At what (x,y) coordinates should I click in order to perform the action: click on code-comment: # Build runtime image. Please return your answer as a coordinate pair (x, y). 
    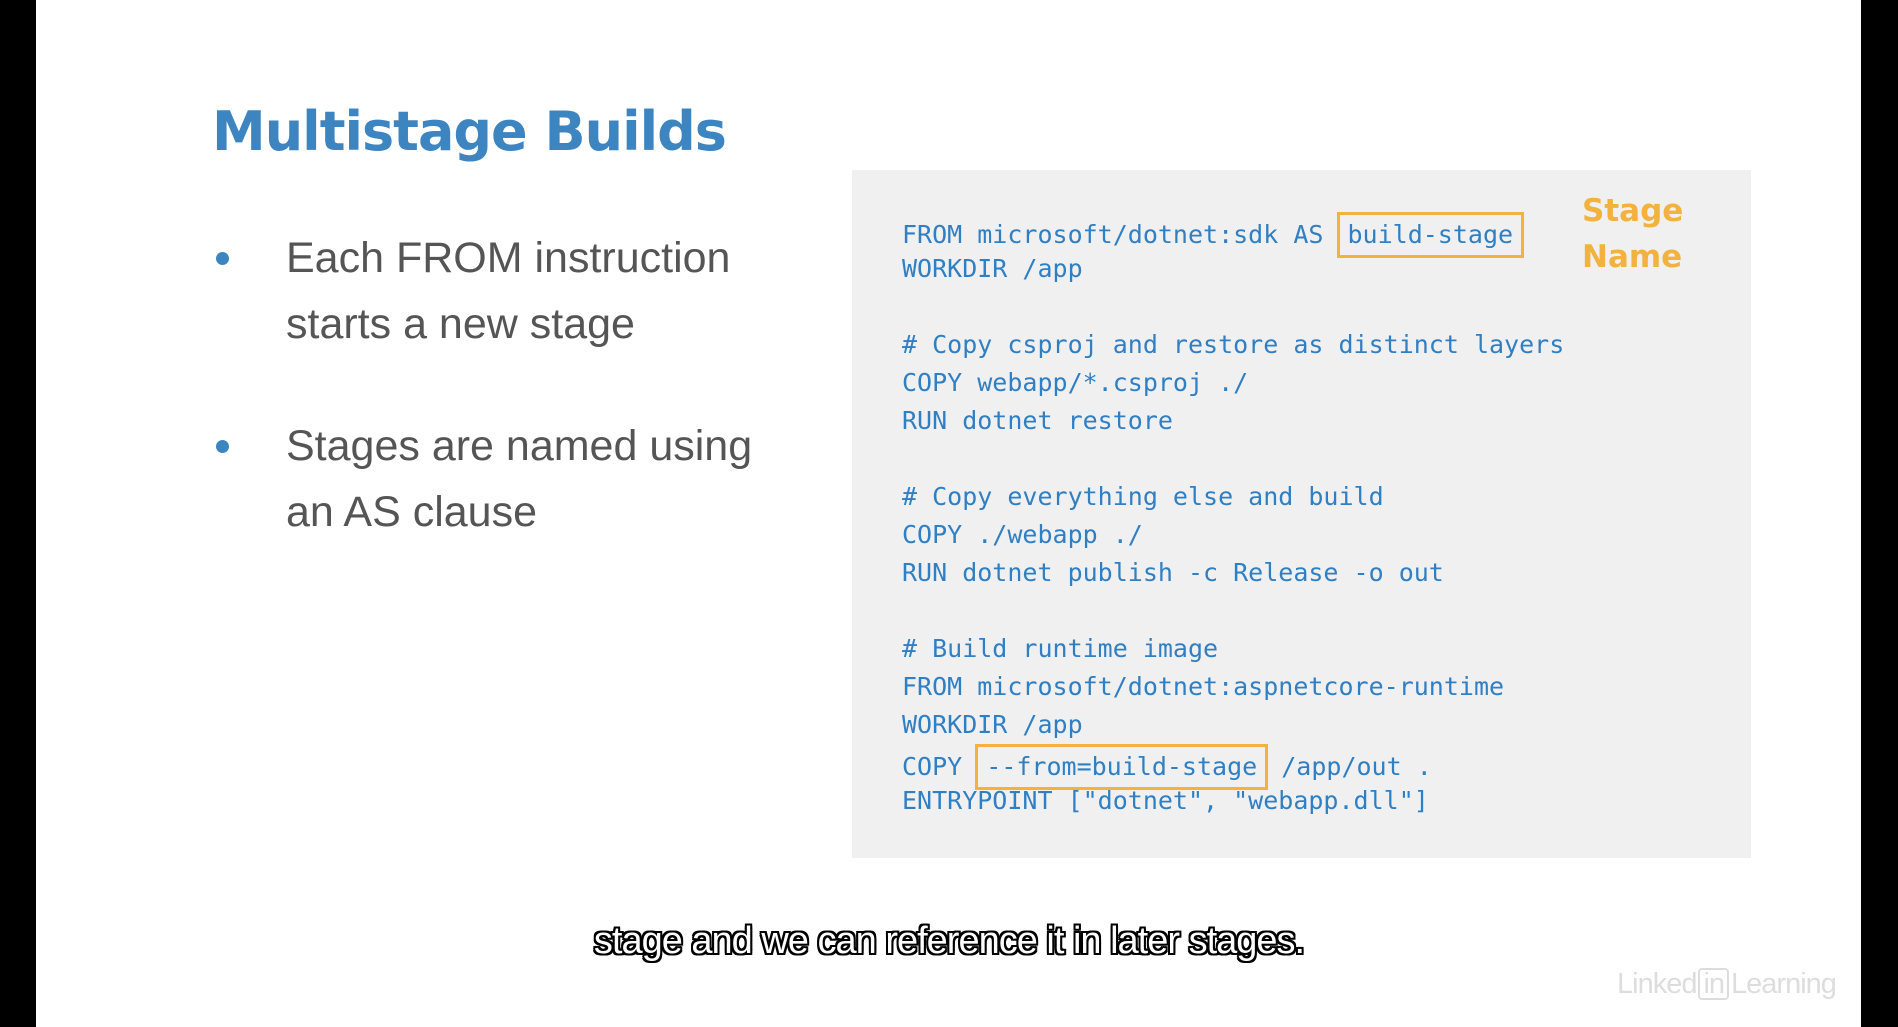
    Looking at the image, I should click on (1060, 648).